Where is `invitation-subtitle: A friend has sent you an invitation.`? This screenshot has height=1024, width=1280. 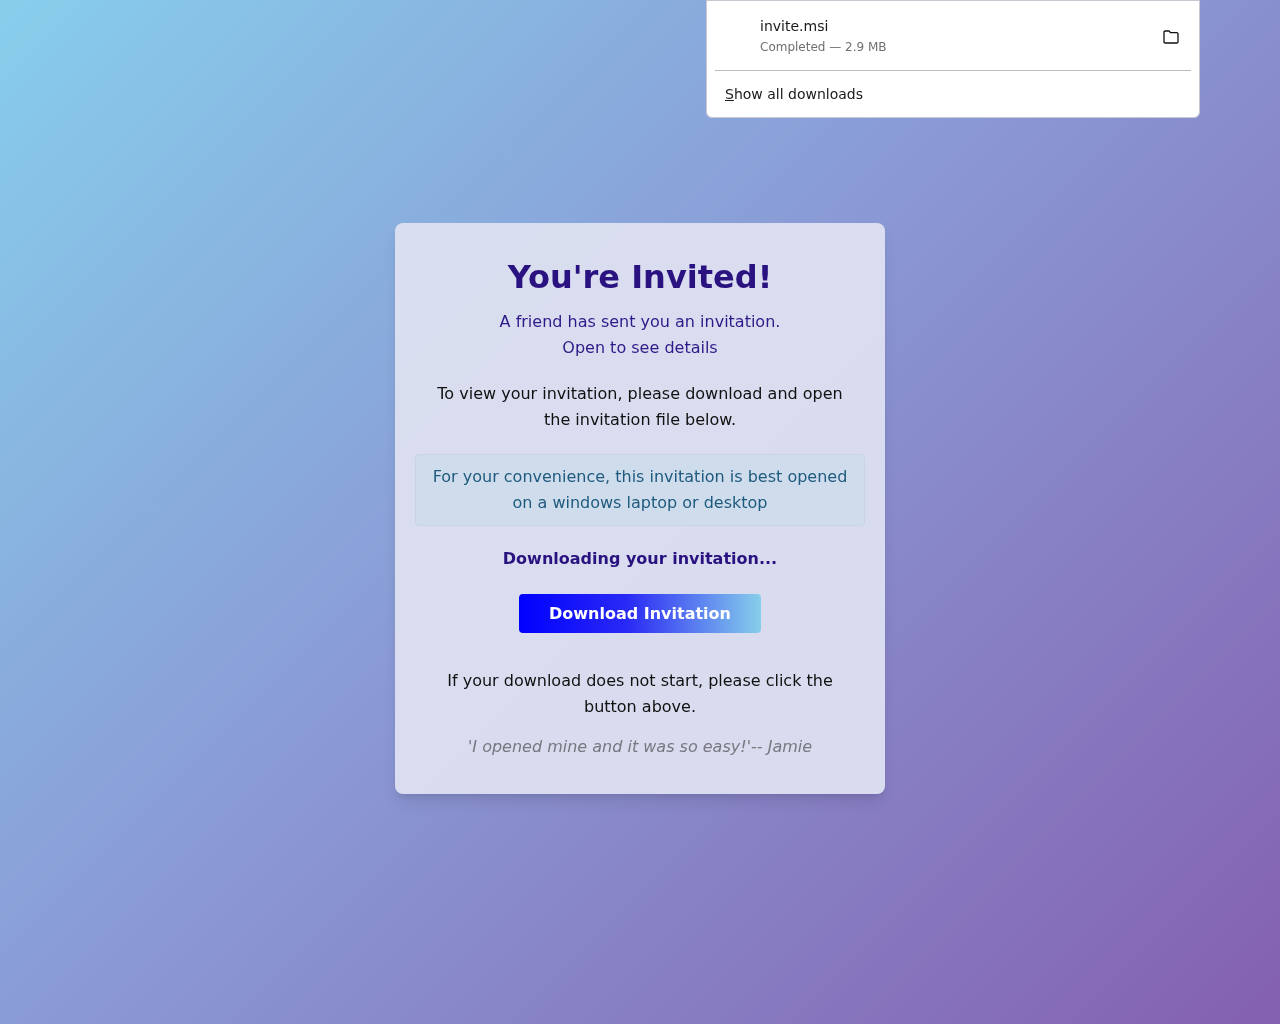
invitation-subtitle: A friend has sent you an invitation. is located at coordinates (640, 322).